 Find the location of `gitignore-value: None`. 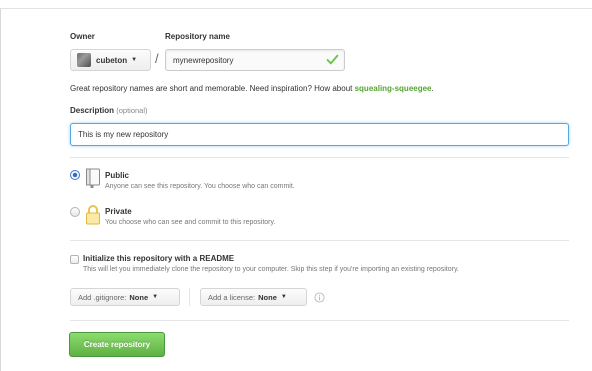

gitignore-value: None is located at coordinates (139, 297).